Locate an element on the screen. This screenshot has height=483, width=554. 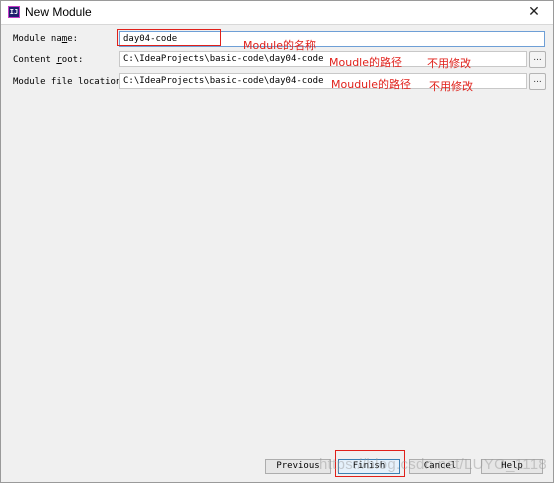
dialog-title: New Module is located at coordinates (58, 12).